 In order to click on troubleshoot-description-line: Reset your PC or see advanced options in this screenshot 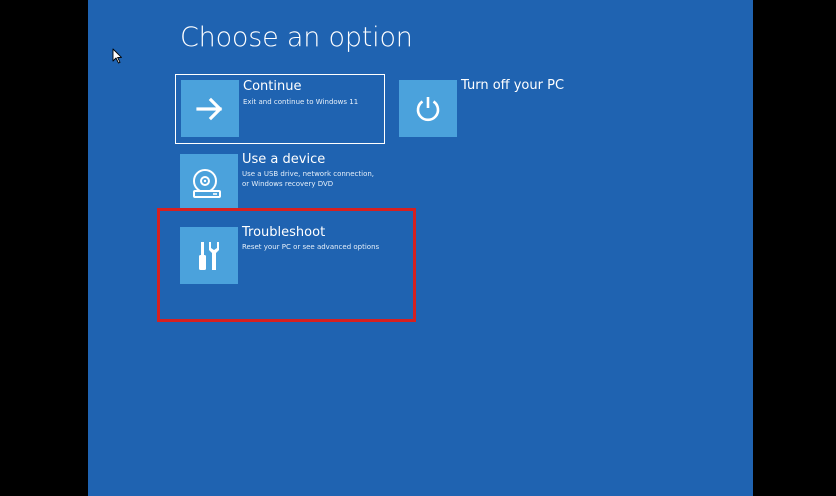, I will do `click(311, 247)`.